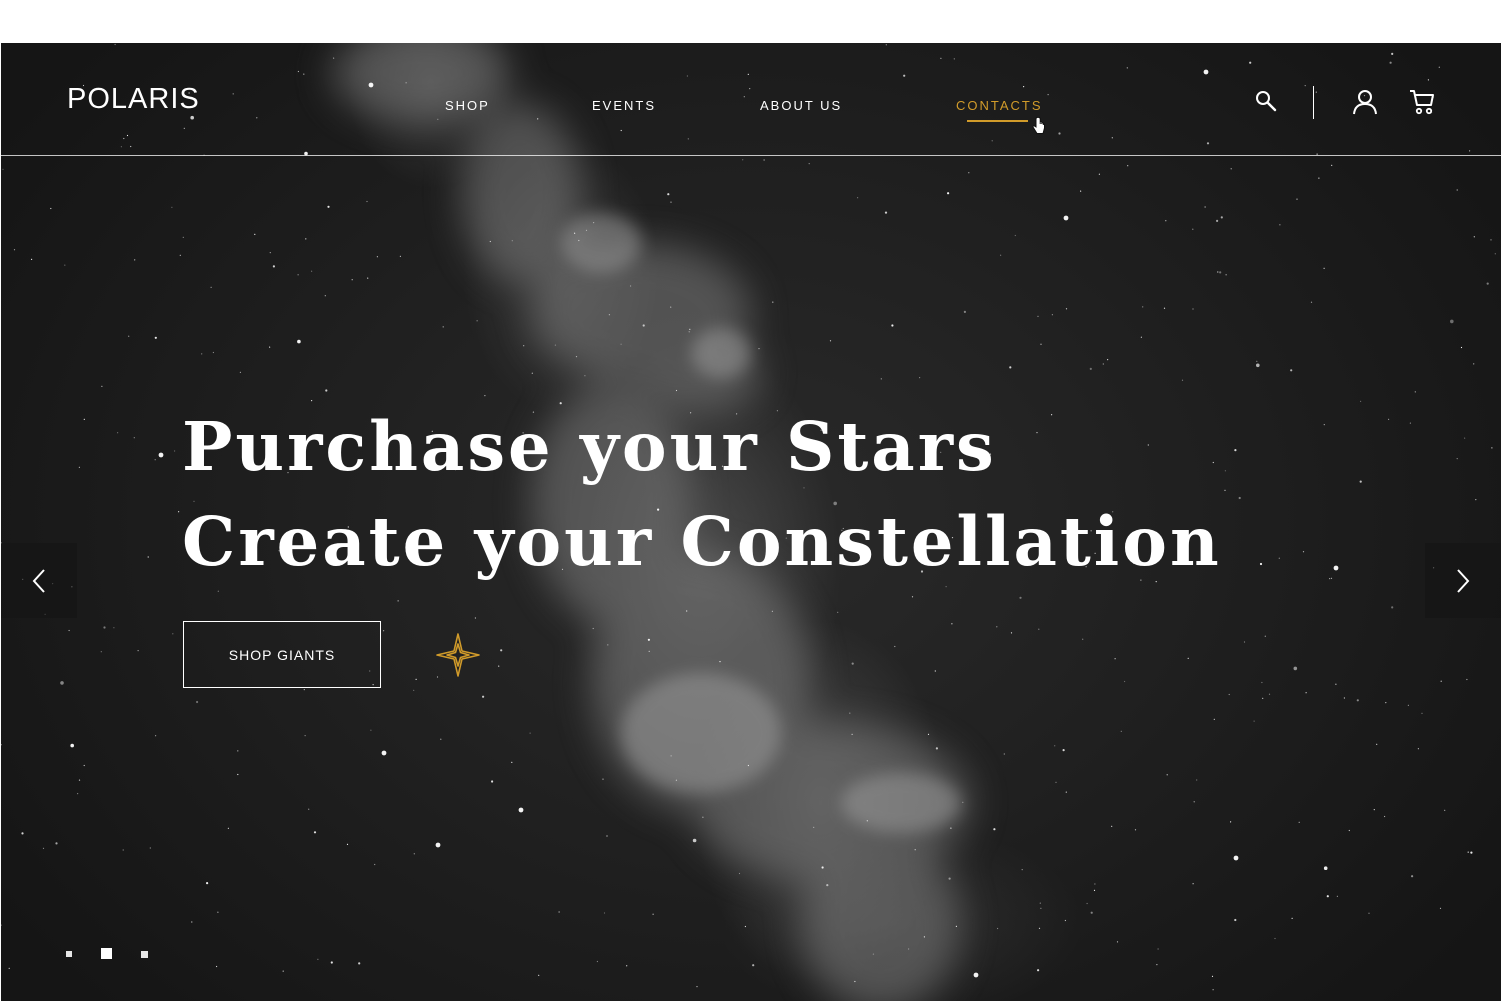  I want to click on nav-item-about-us: ABOUT US, so click(801, 105).